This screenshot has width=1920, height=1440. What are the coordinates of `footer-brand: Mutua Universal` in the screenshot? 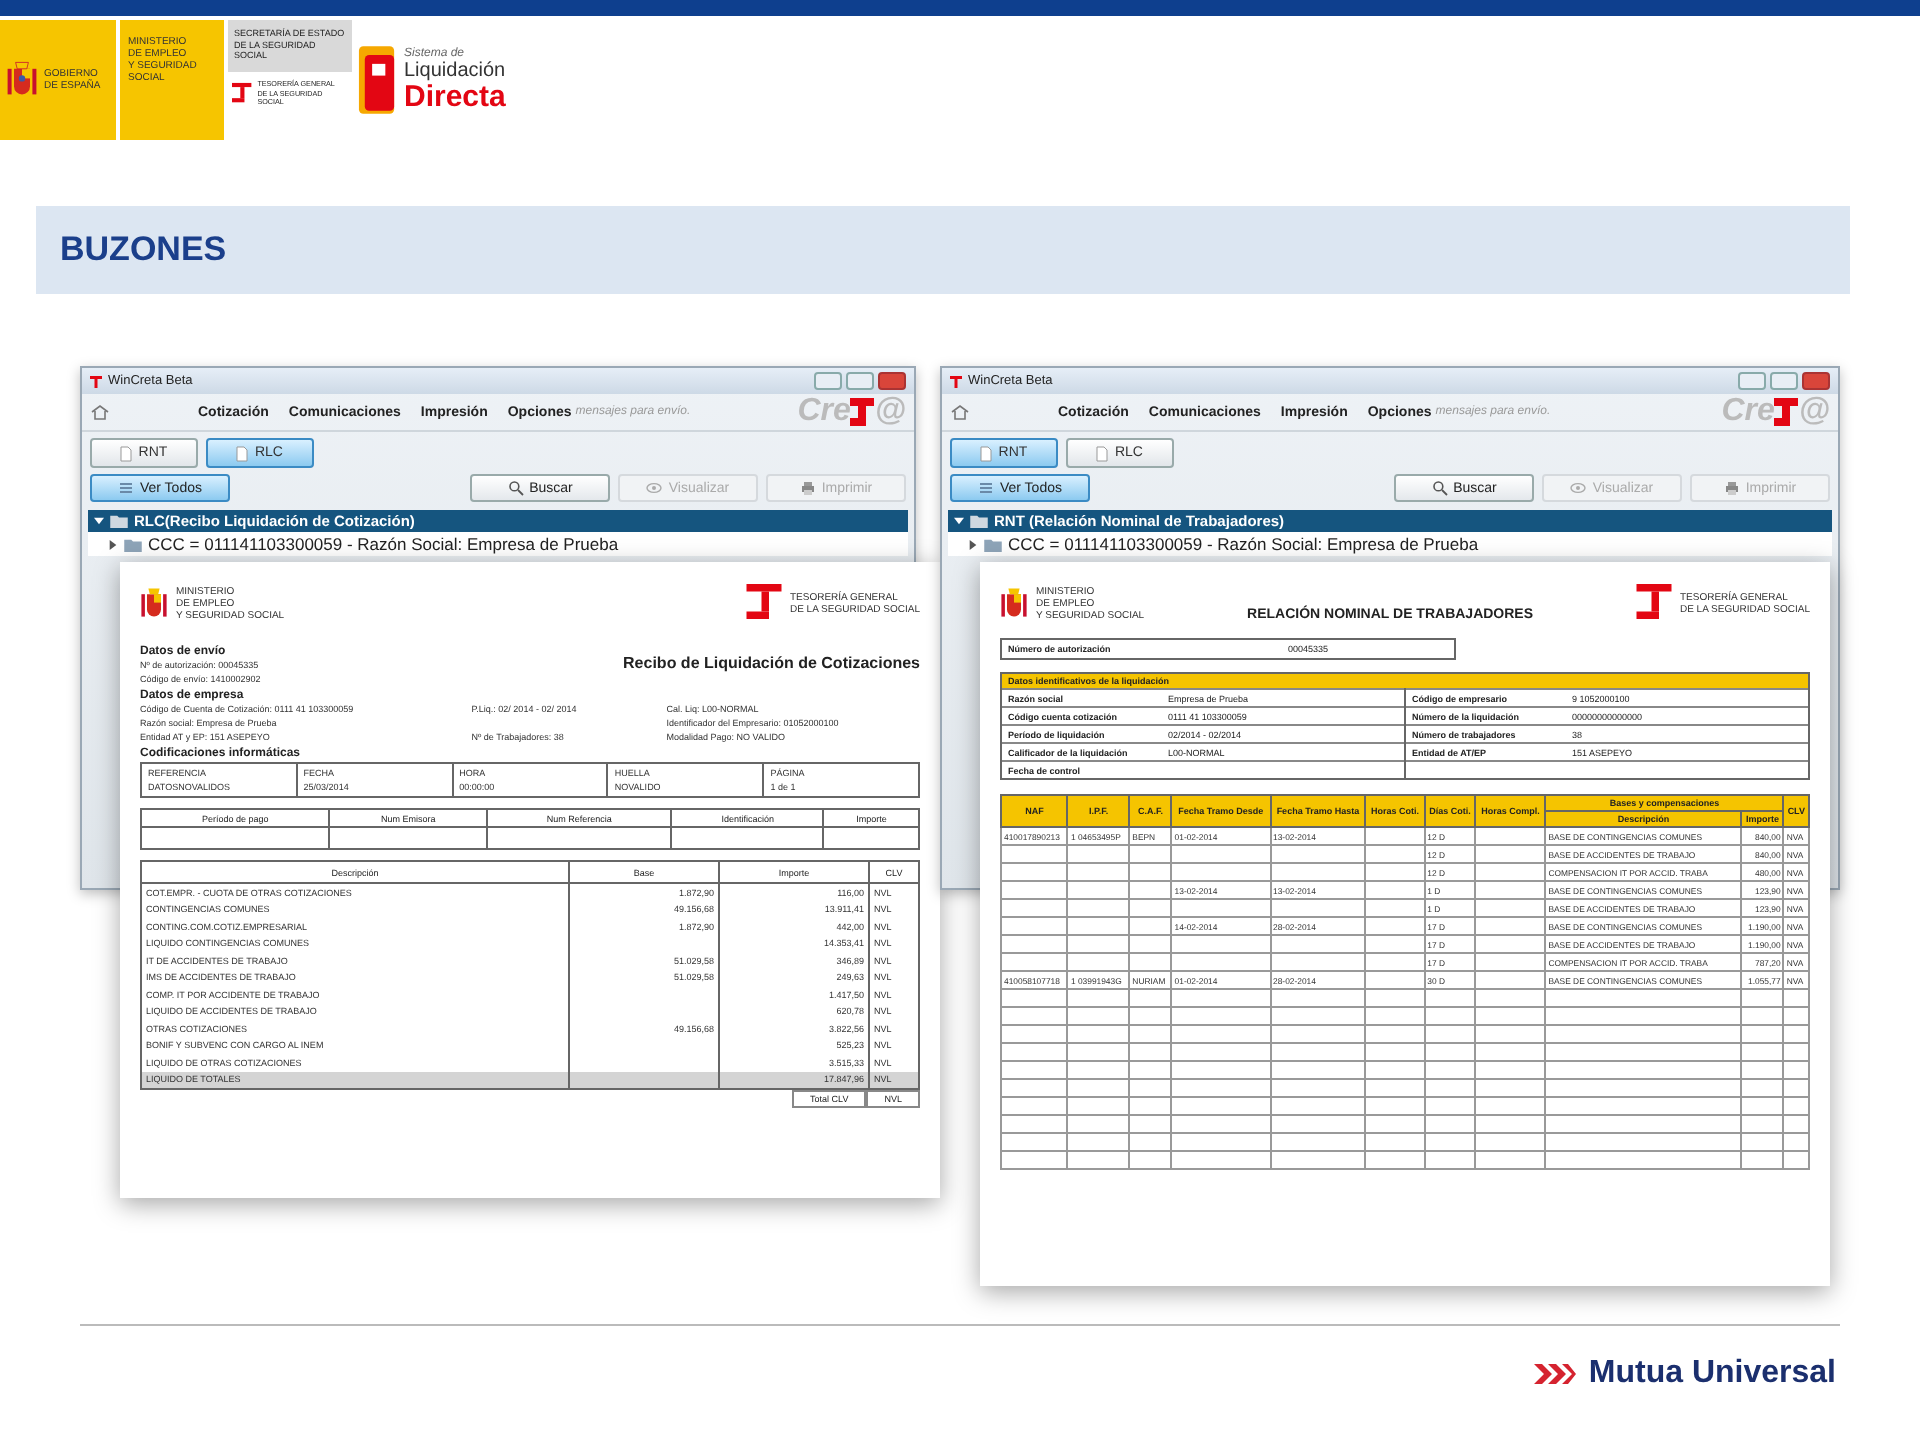 It's located at (1712, 1374).